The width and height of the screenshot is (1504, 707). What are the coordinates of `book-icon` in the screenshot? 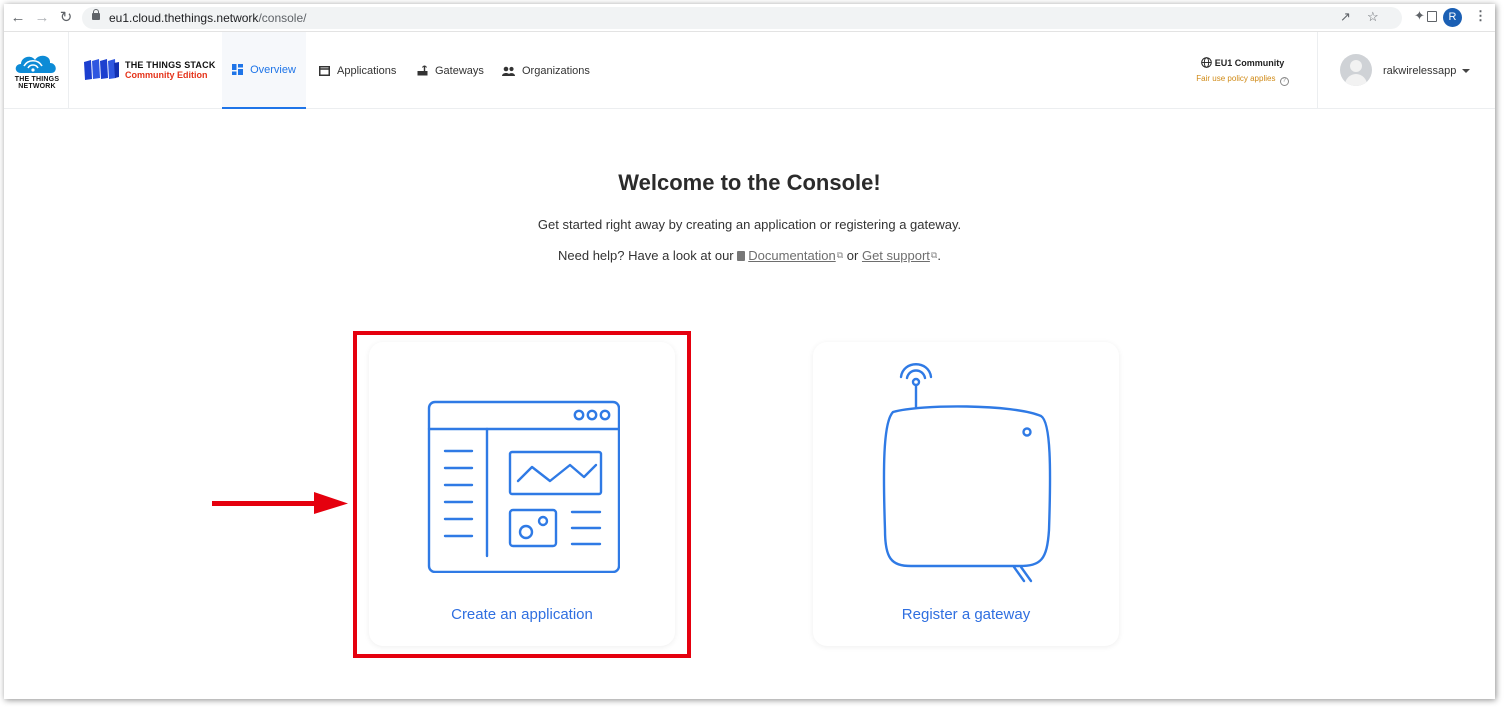 It's located at (741, 256).